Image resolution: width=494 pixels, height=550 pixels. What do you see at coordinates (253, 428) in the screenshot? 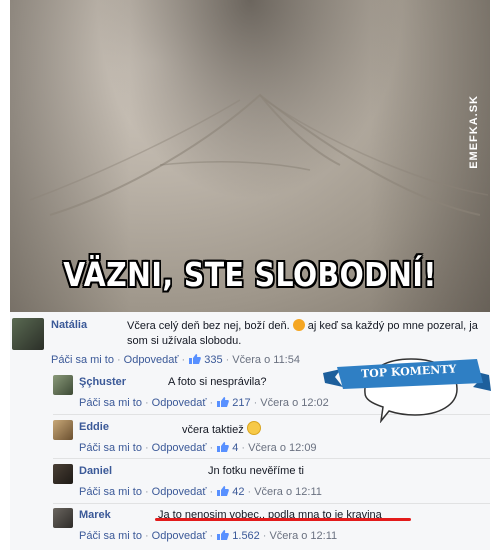
I see `smile-emoji-icon` at bounding box center [253, 428].